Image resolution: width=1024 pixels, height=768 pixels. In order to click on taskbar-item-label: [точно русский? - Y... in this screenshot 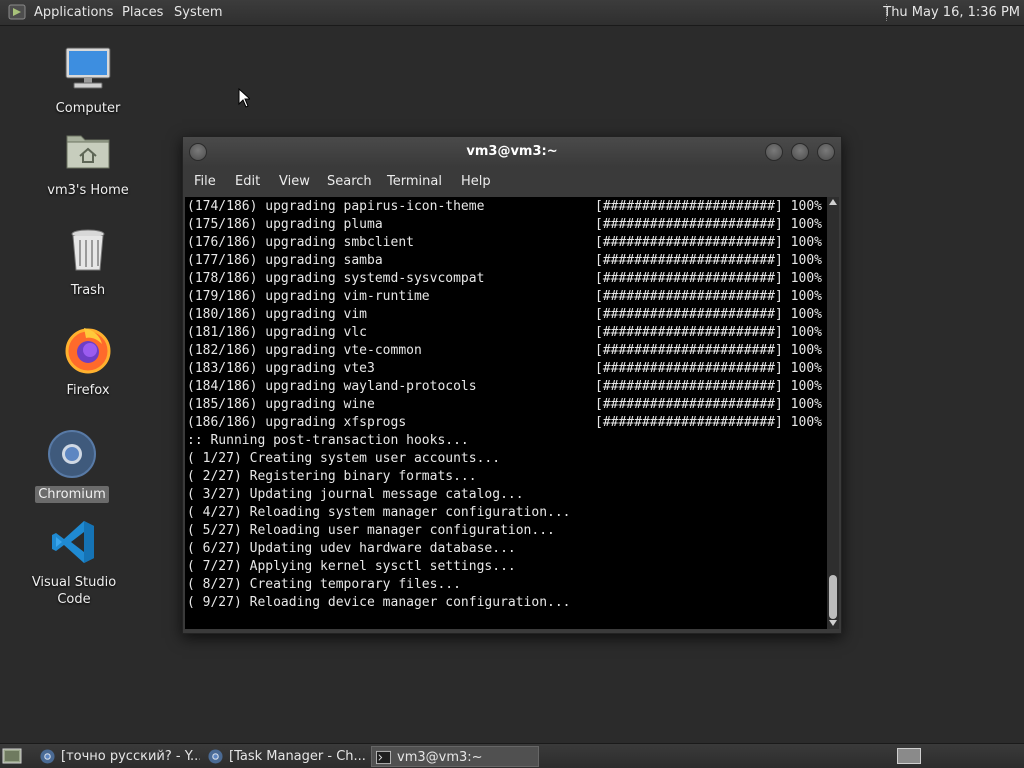, I will do `click(130, 756)`.